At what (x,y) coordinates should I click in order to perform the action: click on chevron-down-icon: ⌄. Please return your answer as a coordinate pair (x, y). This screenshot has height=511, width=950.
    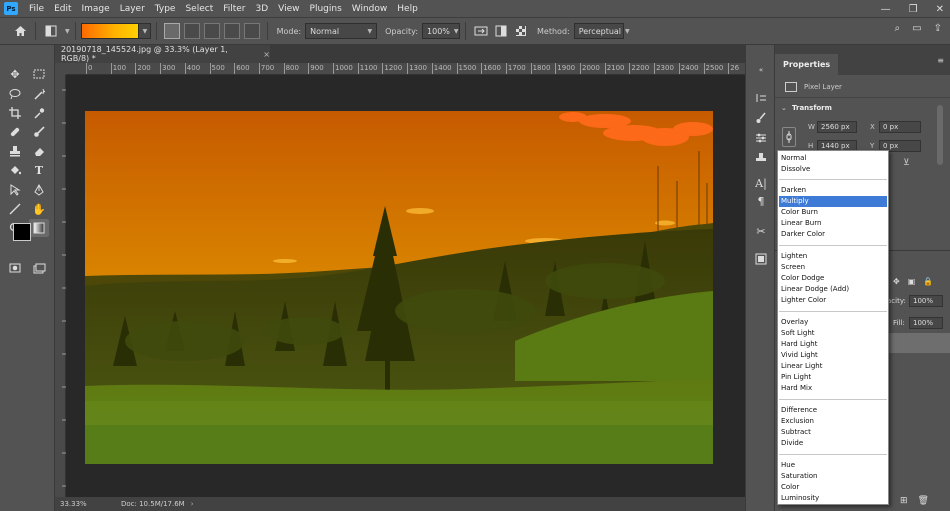
    Looking at the image, I should click on (784, 108).